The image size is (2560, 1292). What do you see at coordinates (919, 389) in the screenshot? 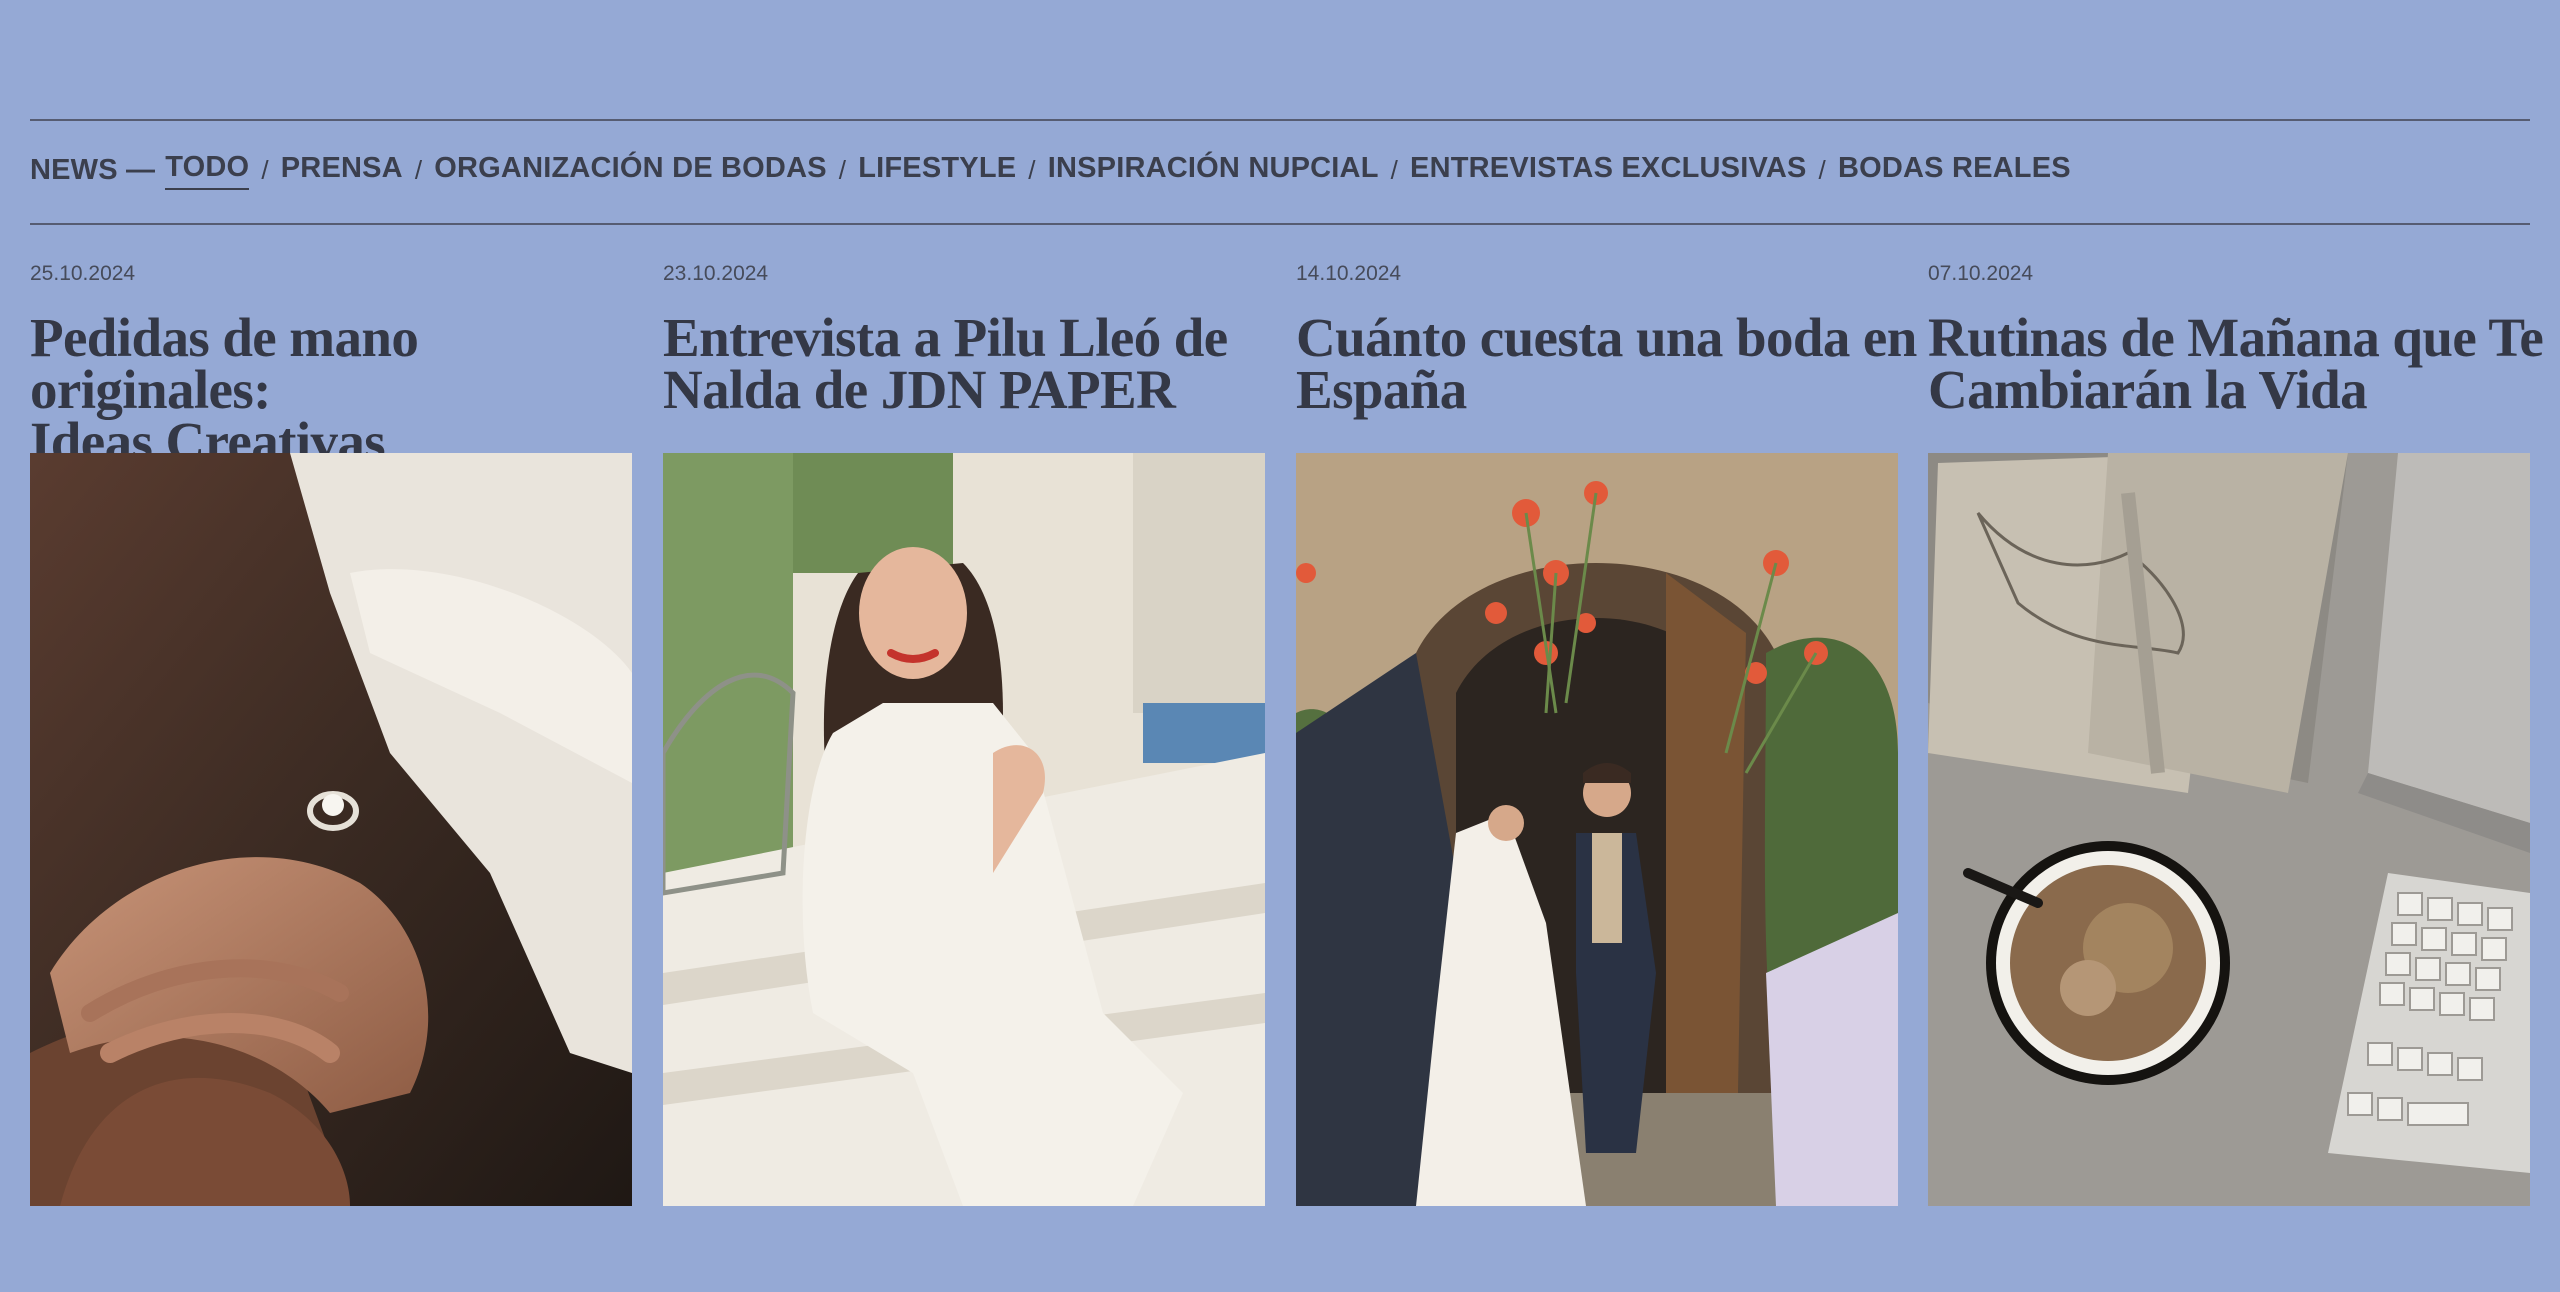
I see `article-title-line: Nalda de JDN PAPER` at bounding box center [919, 389].